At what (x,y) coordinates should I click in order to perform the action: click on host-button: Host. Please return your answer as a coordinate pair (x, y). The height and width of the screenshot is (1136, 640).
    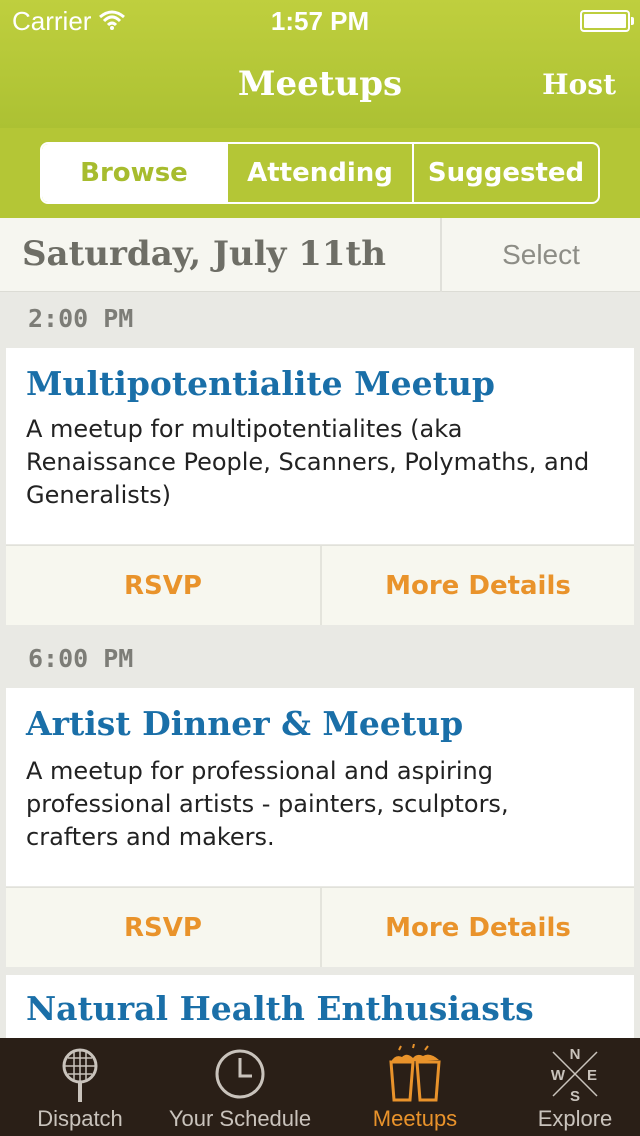
    Looking at the image, I should click on (579, 84).